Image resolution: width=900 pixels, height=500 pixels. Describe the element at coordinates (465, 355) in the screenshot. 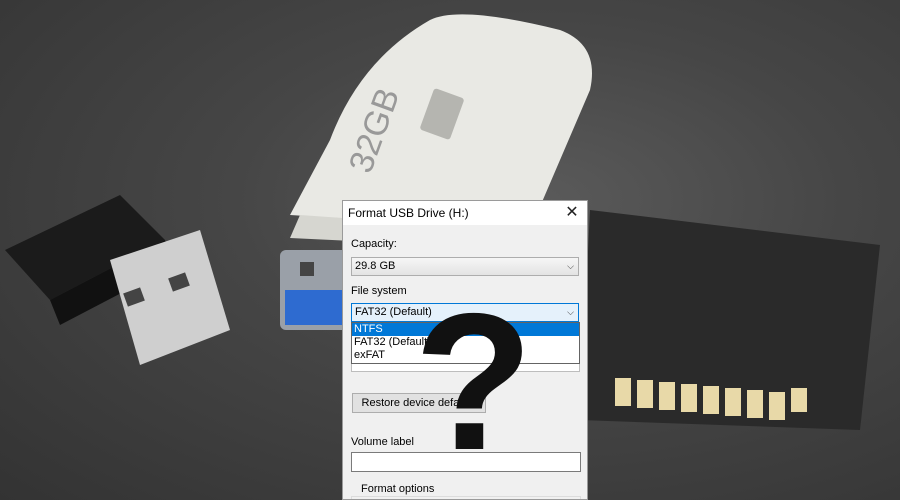

I see `option-exfat: exFAT` at that location.